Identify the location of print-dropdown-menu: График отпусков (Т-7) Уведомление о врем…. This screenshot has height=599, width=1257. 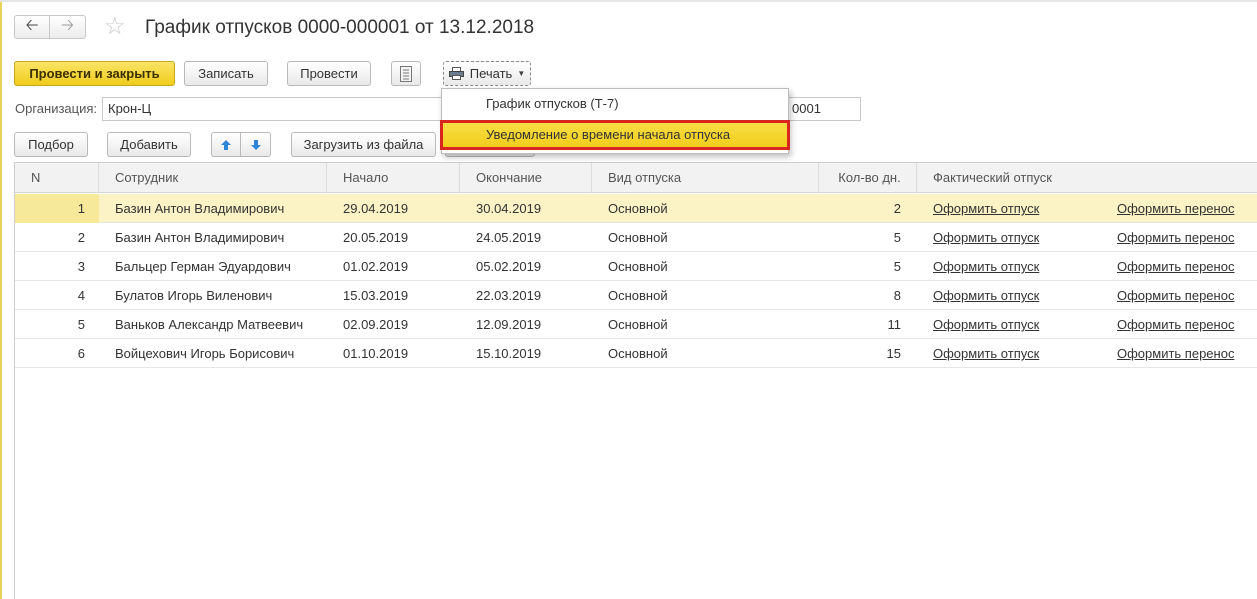
(615, 121).